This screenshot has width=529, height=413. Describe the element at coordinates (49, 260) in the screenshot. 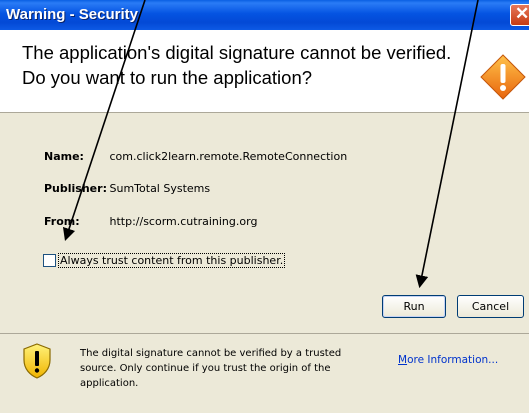

I see `trust-publisher-checkbox` at that location.